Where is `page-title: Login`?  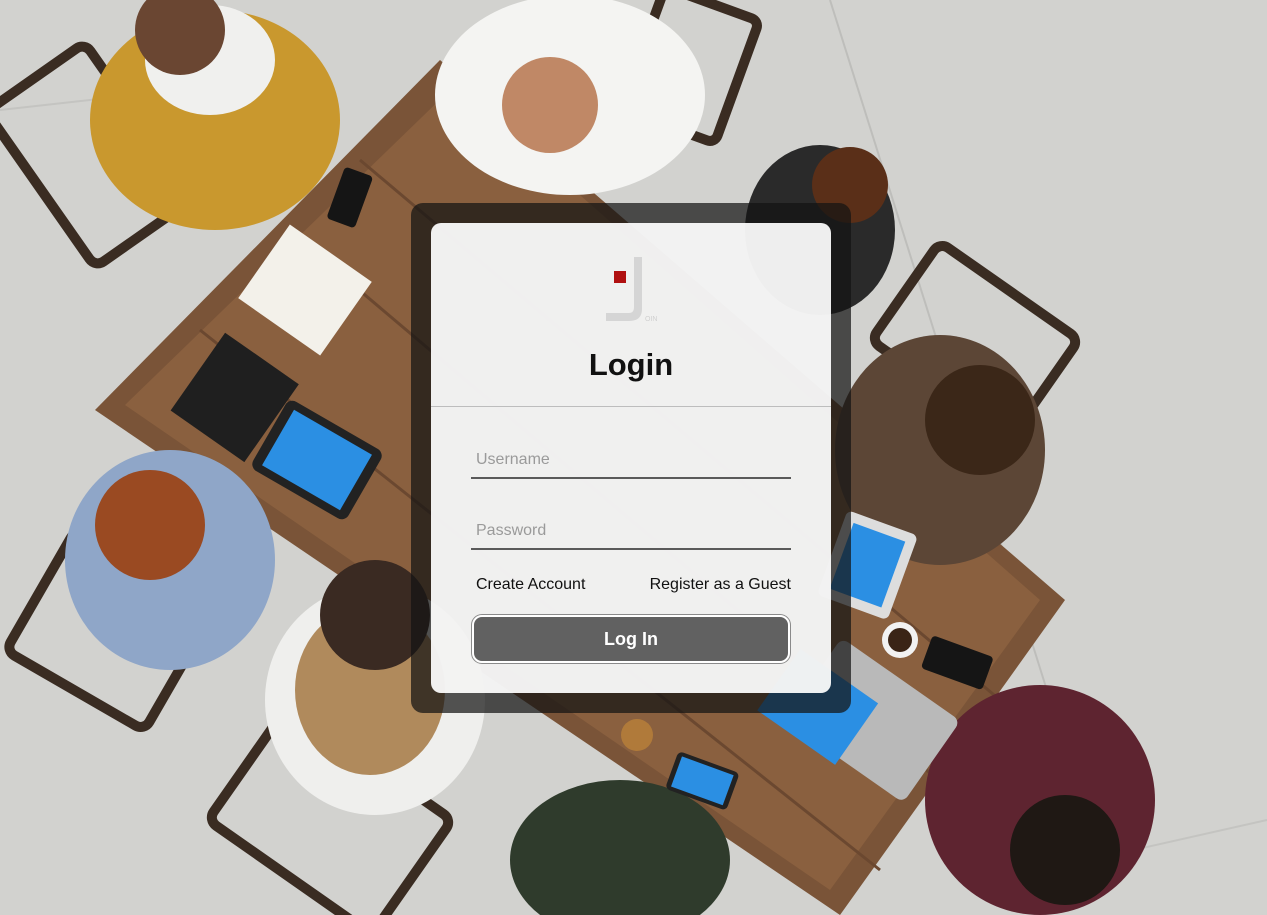
page-title: Login is located at coordinates (631, 364).